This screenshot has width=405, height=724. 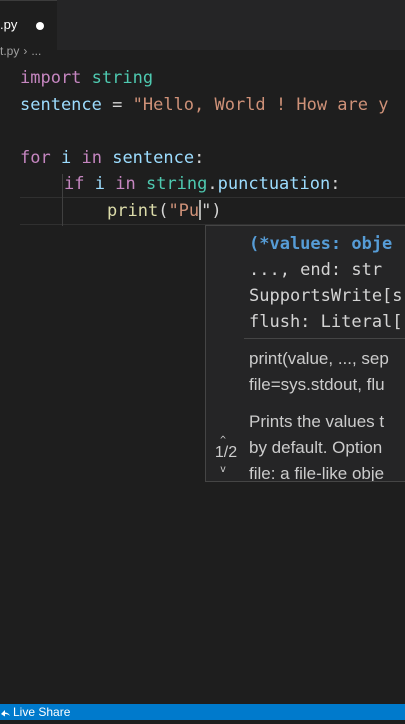 What do you see at coordinates (324, 338) in the screenshot?
I see `popup-divider` at bounding box center [324, 338].